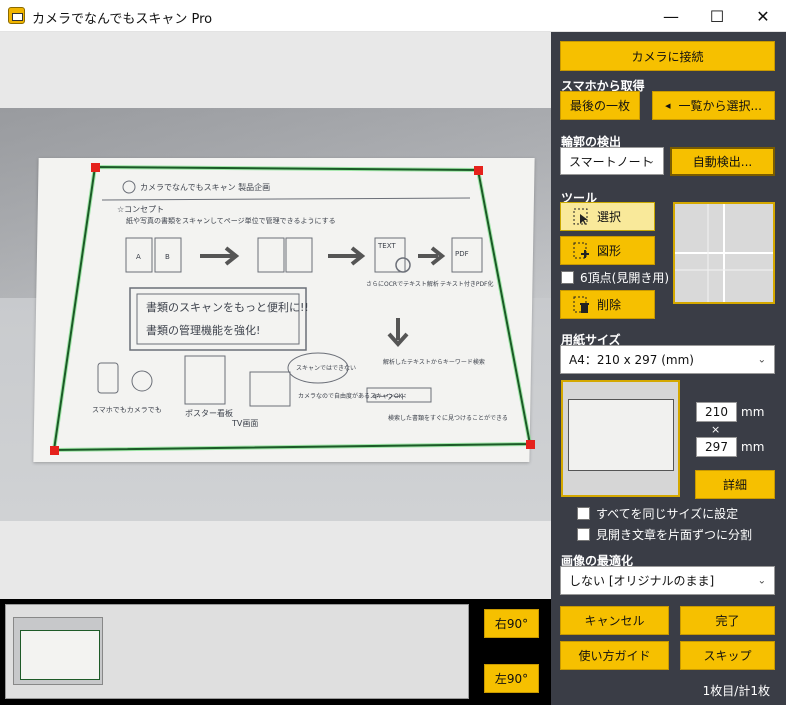 This screenshot has height=705, width=786. What do you see at coordinates (54, 450) in the screenshot?
I see `crop-handle-bottom-left` at bounding box center [54, 450].